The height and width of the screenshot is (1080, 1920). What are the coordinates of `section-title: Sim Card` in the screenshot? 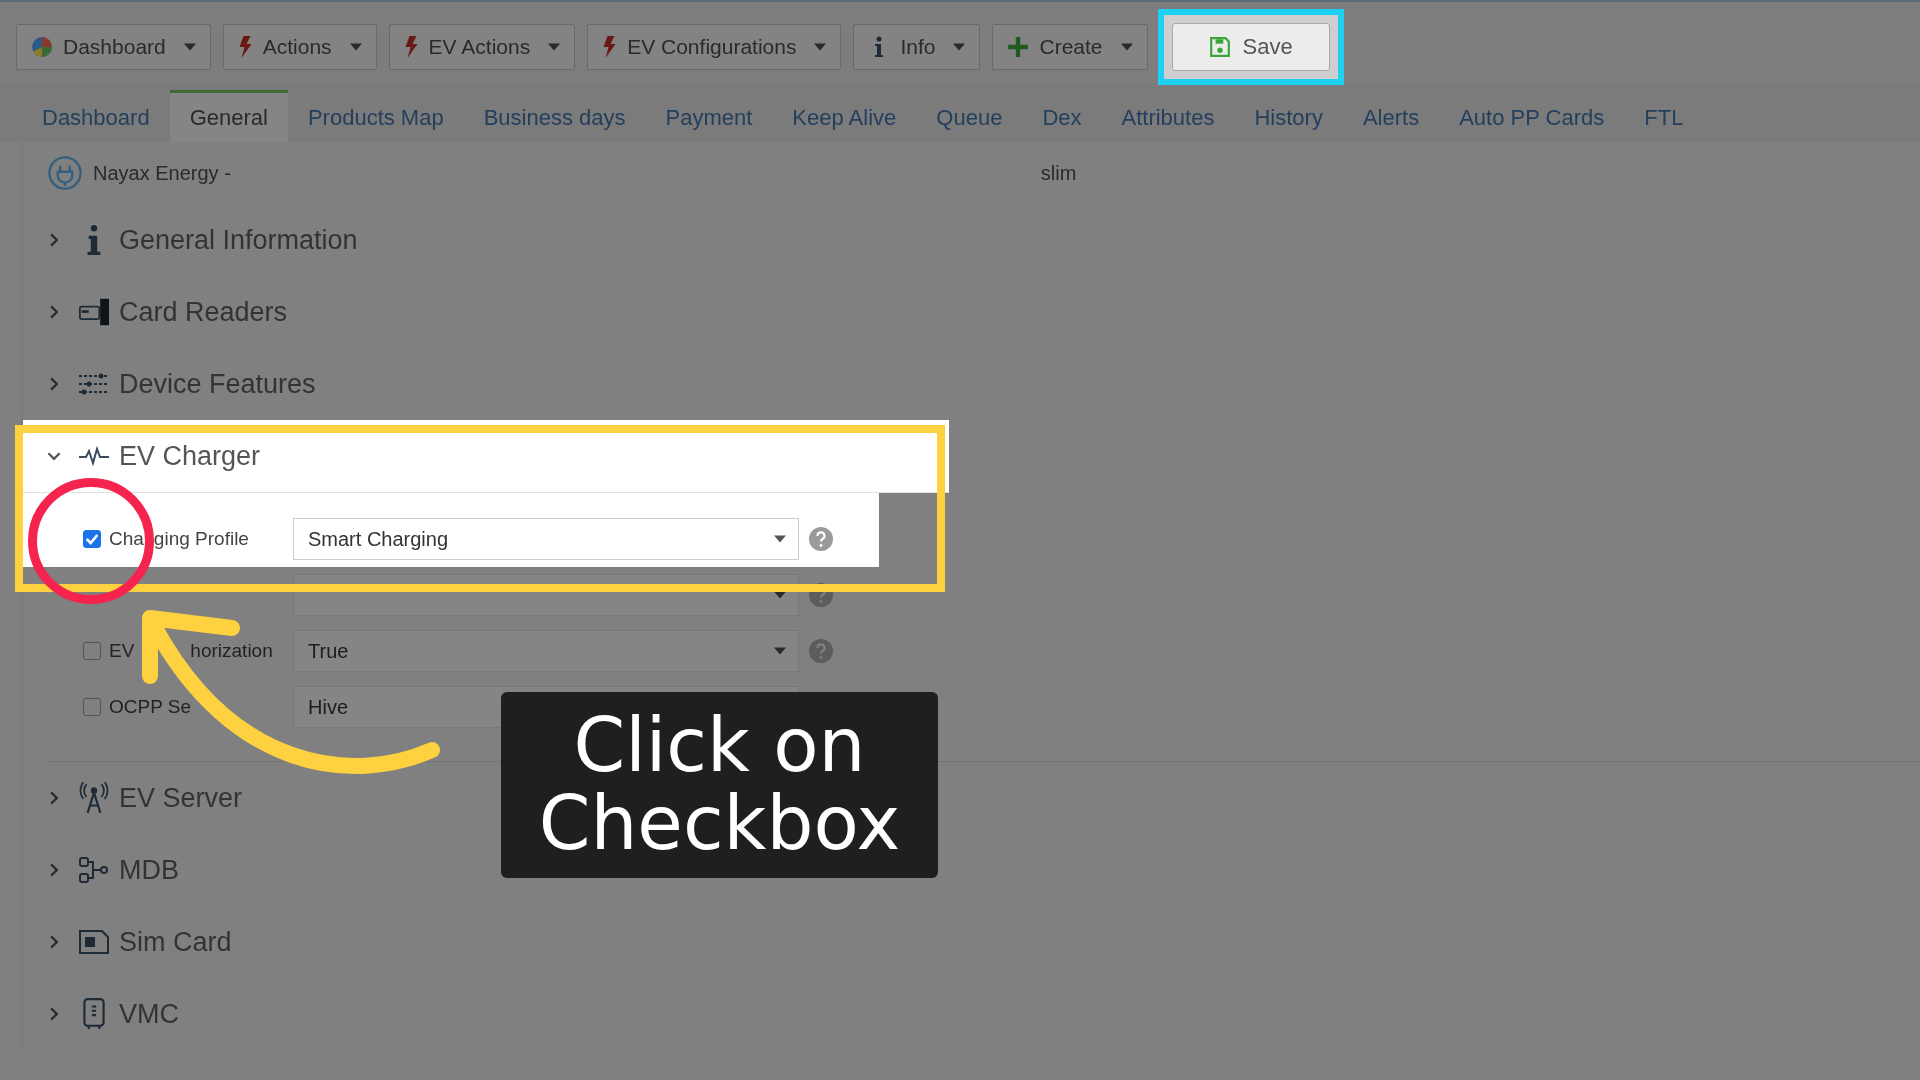 It's located at (175, 942).